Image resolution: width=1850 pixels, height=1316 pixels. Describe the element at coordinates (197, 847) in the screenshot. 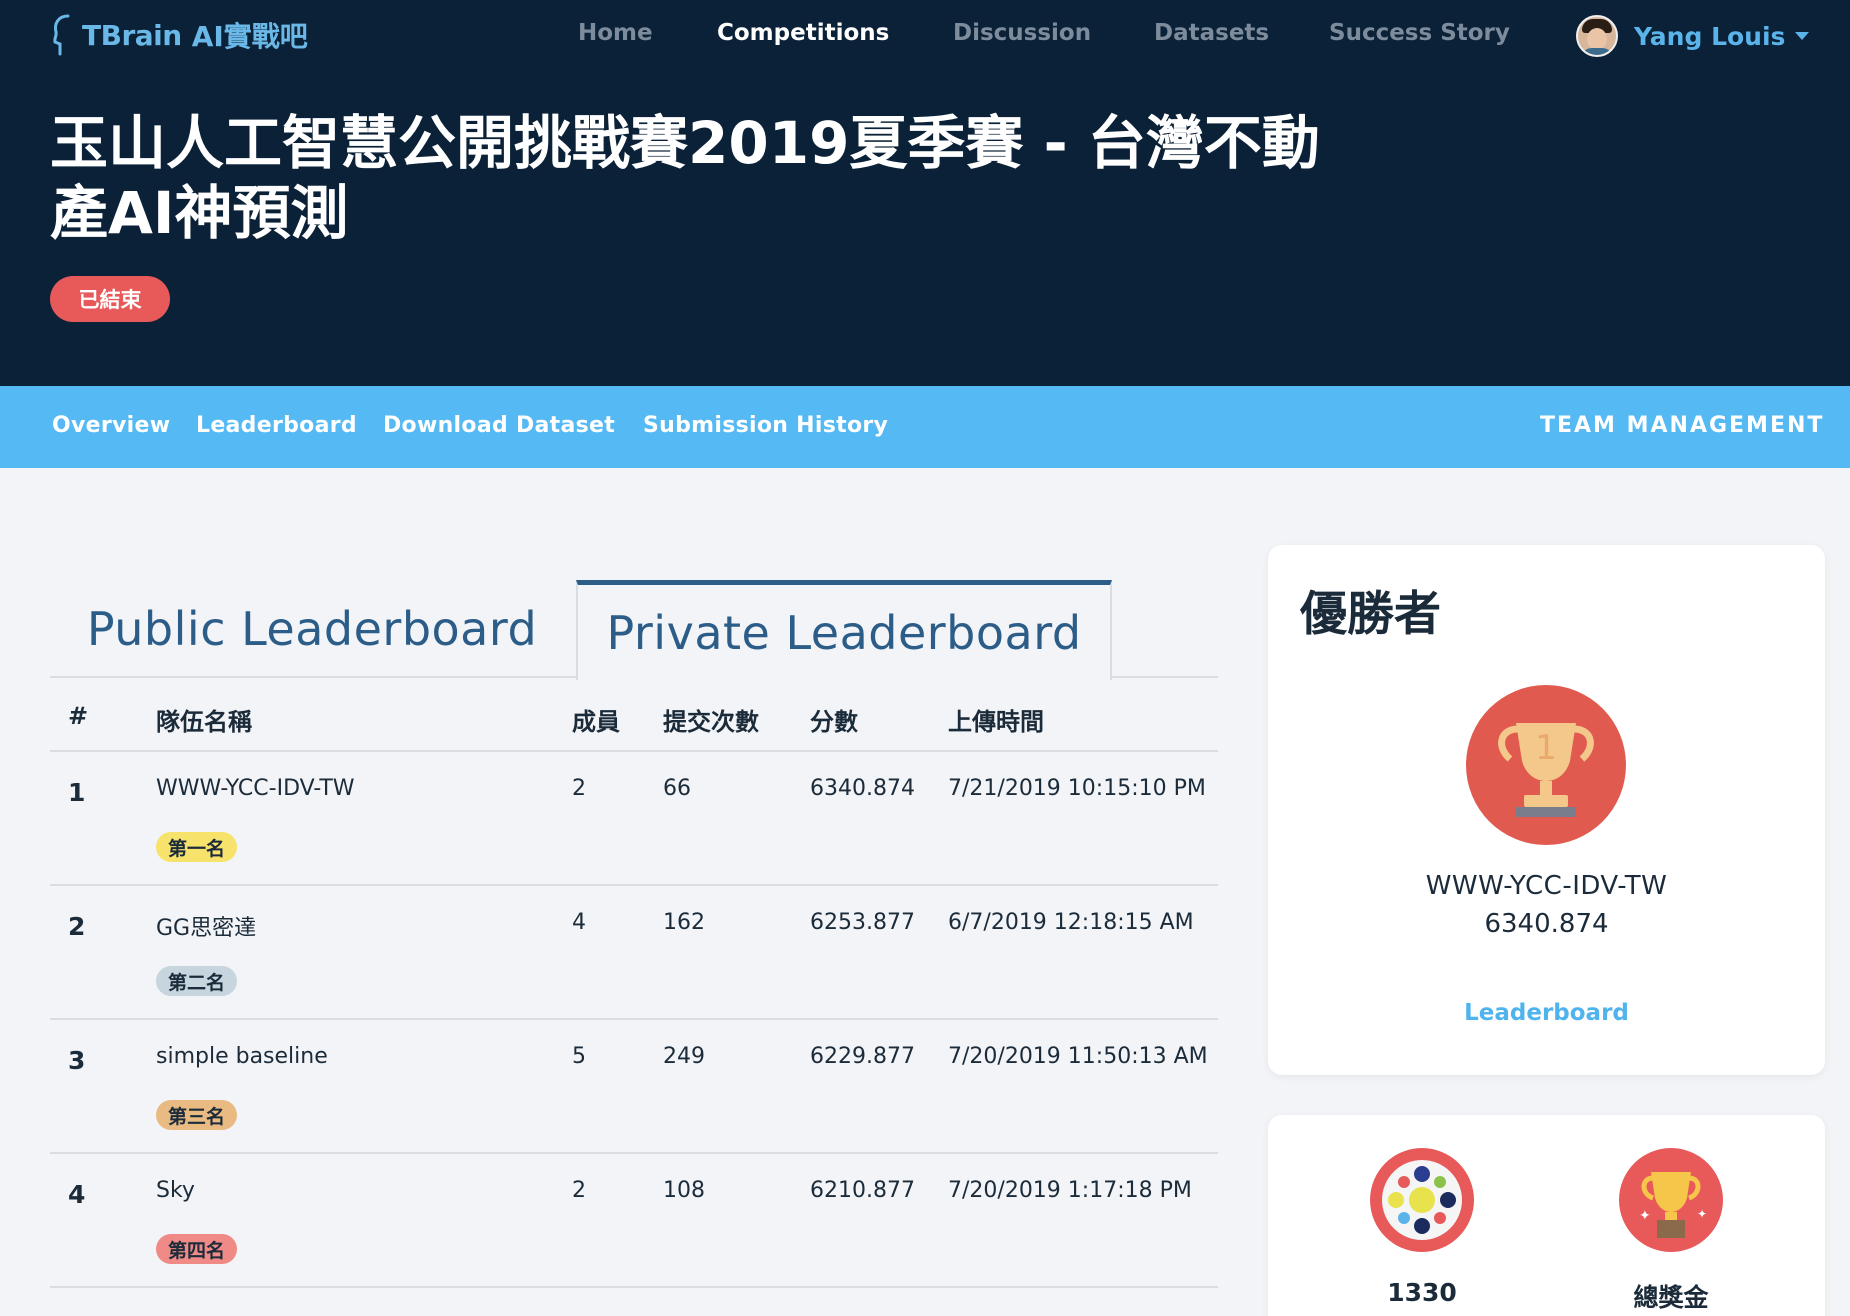

I see `first-place-badge: 第一名` at that location.